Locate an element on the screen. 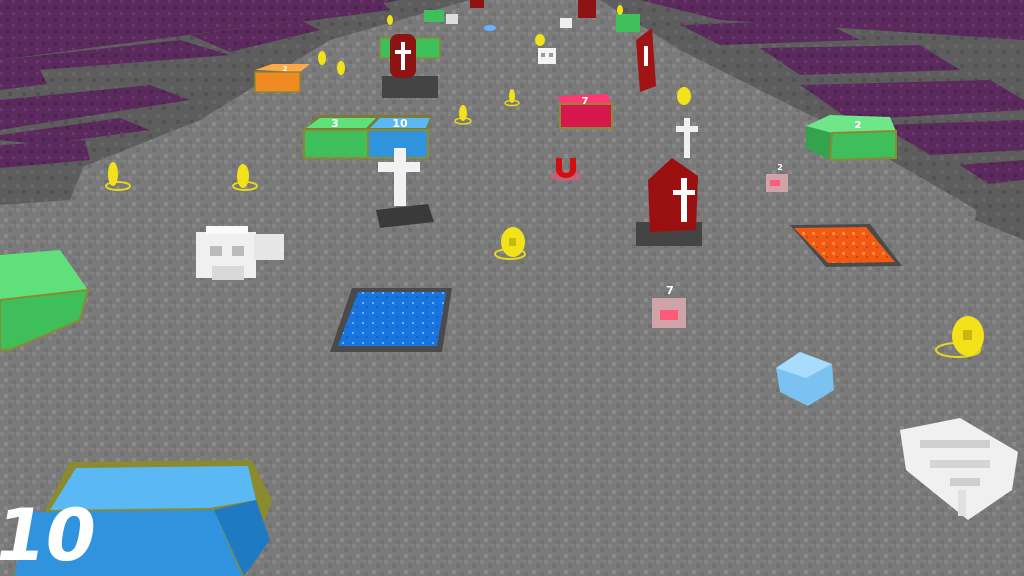 This screenshot has width=1024, height=576. coin-icon is located at coordinates (684, 96).